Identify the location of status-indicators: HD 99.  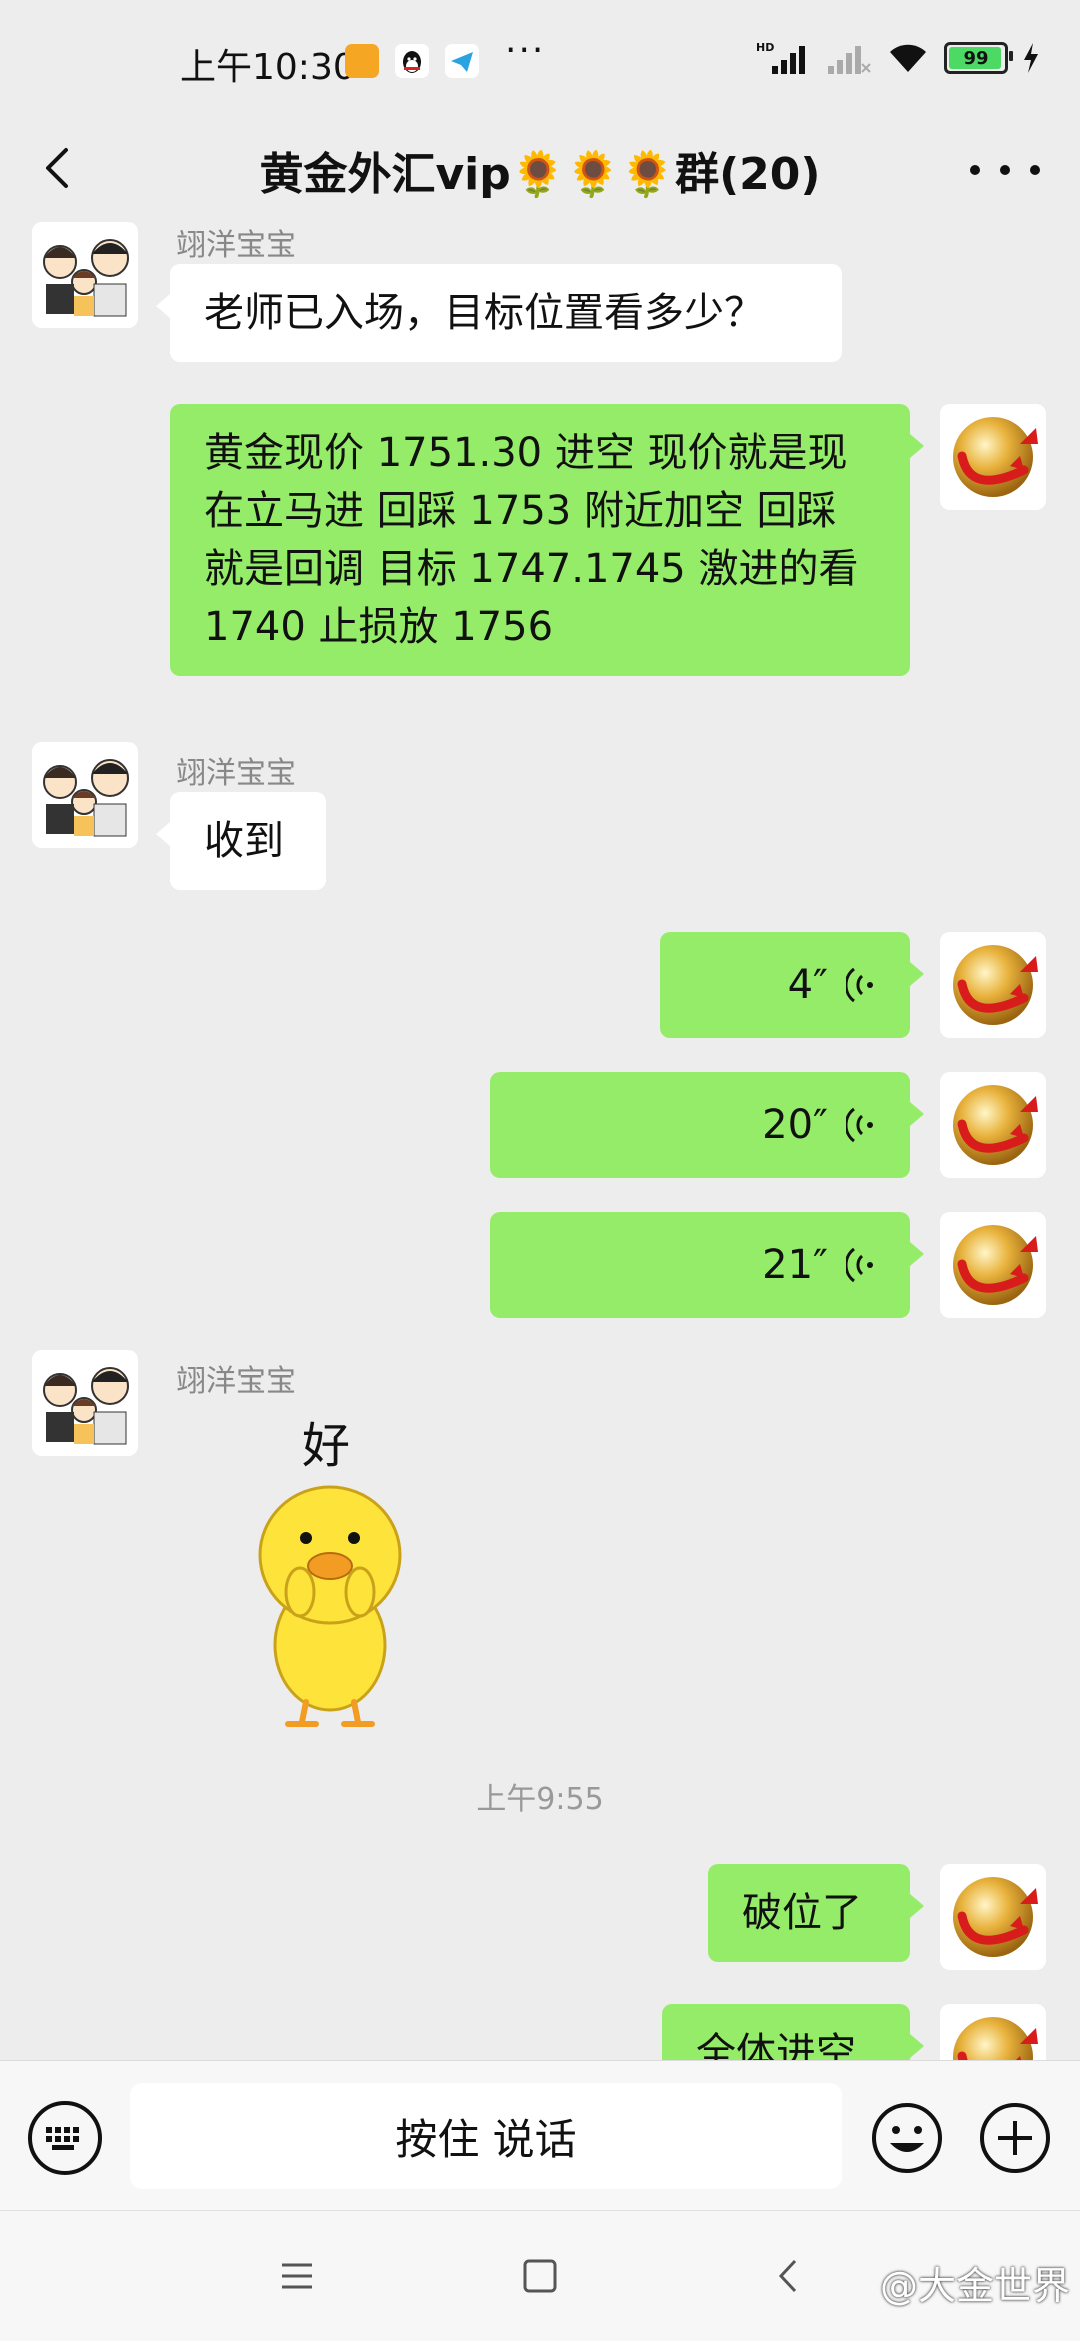
(898, 58).